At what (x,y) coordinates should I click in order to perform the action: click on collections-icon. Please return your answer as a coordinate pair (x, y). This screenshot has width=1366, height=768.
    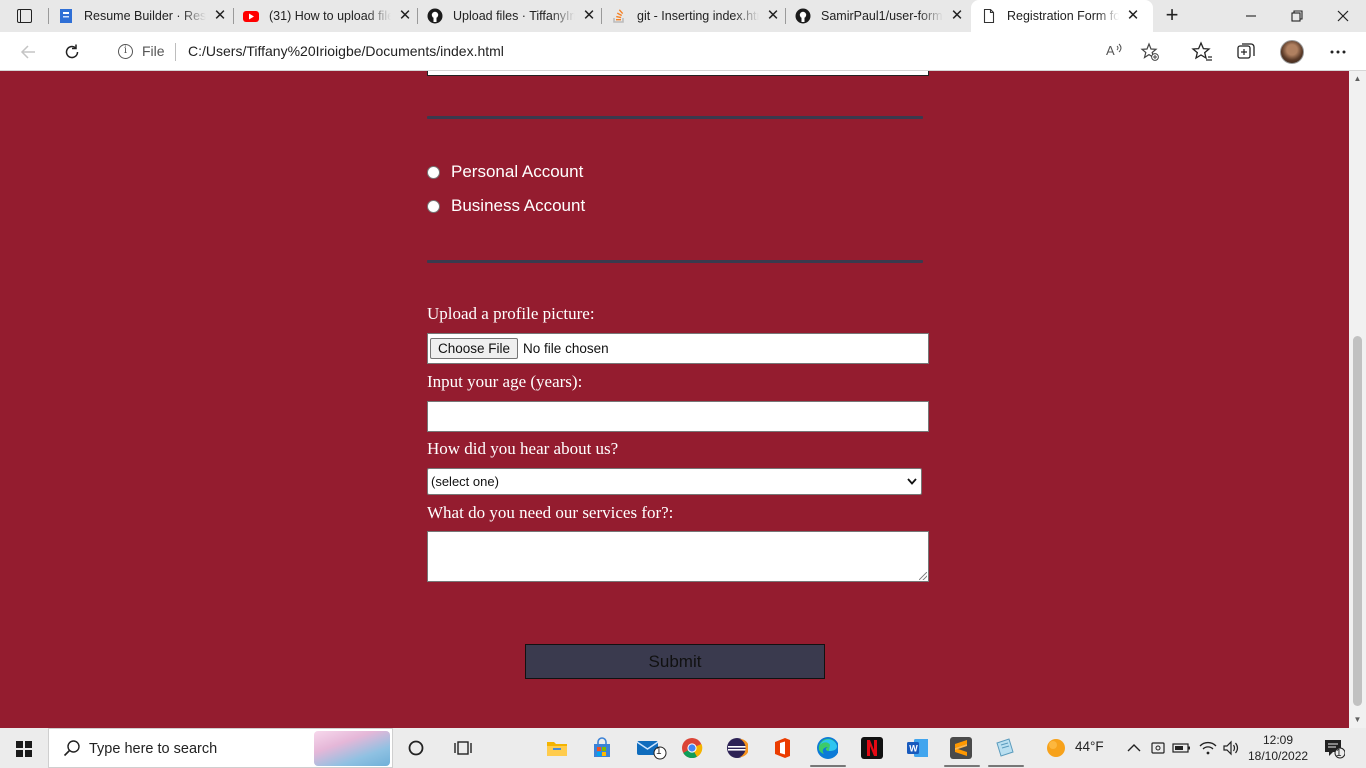
    Looking at the image, I should click on (1246, 52).